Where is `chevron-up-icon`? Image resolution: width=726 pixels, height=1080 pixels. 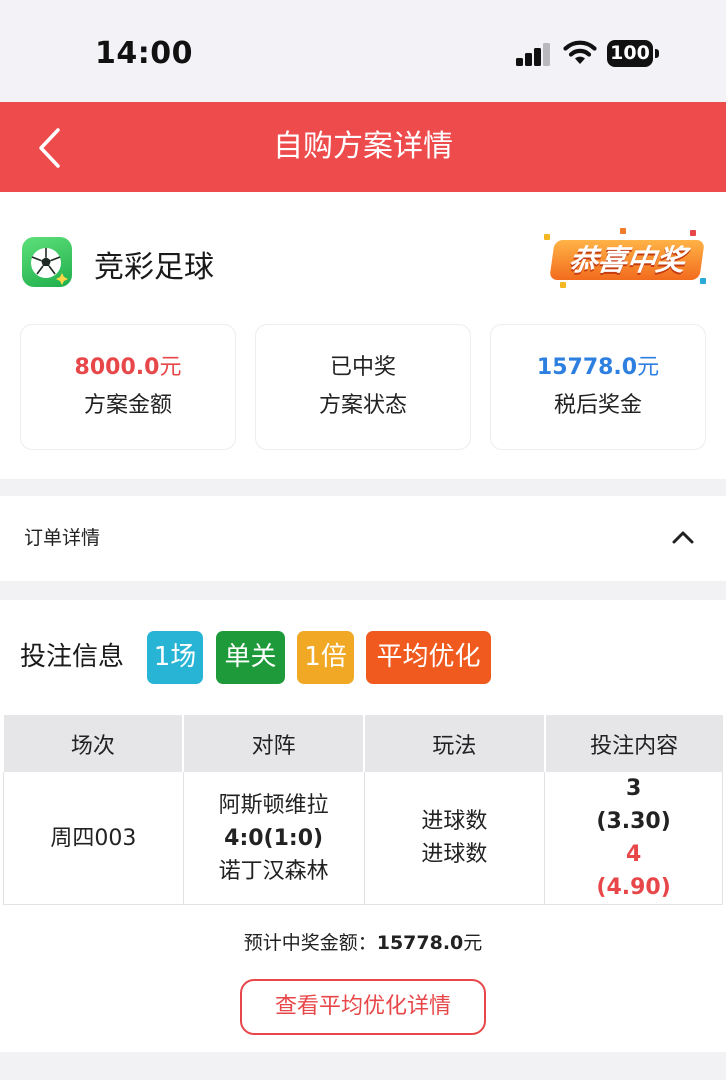
chevron-up-icon is located at coordinates (683, 537).